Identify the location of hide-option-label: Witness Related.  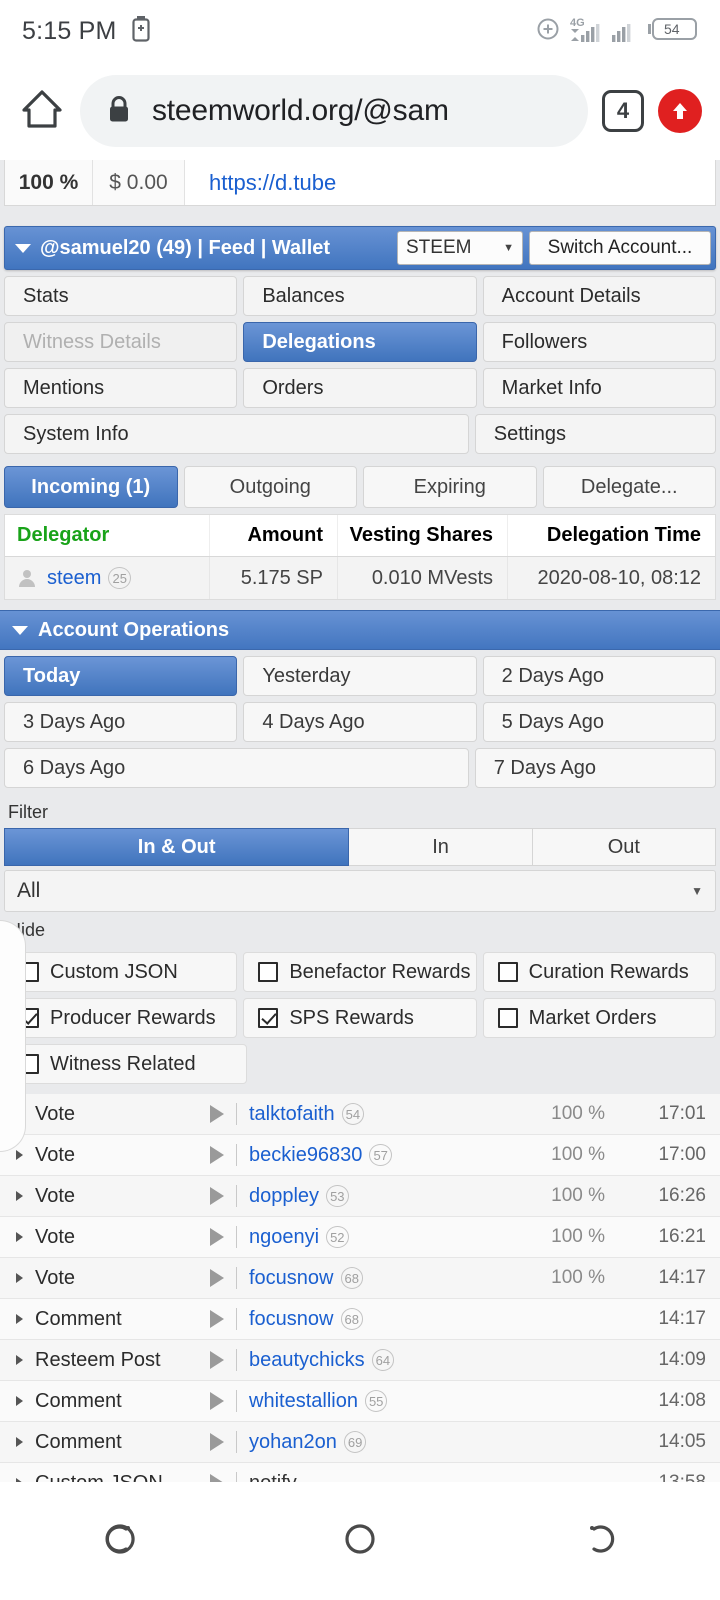
(123, 1063).